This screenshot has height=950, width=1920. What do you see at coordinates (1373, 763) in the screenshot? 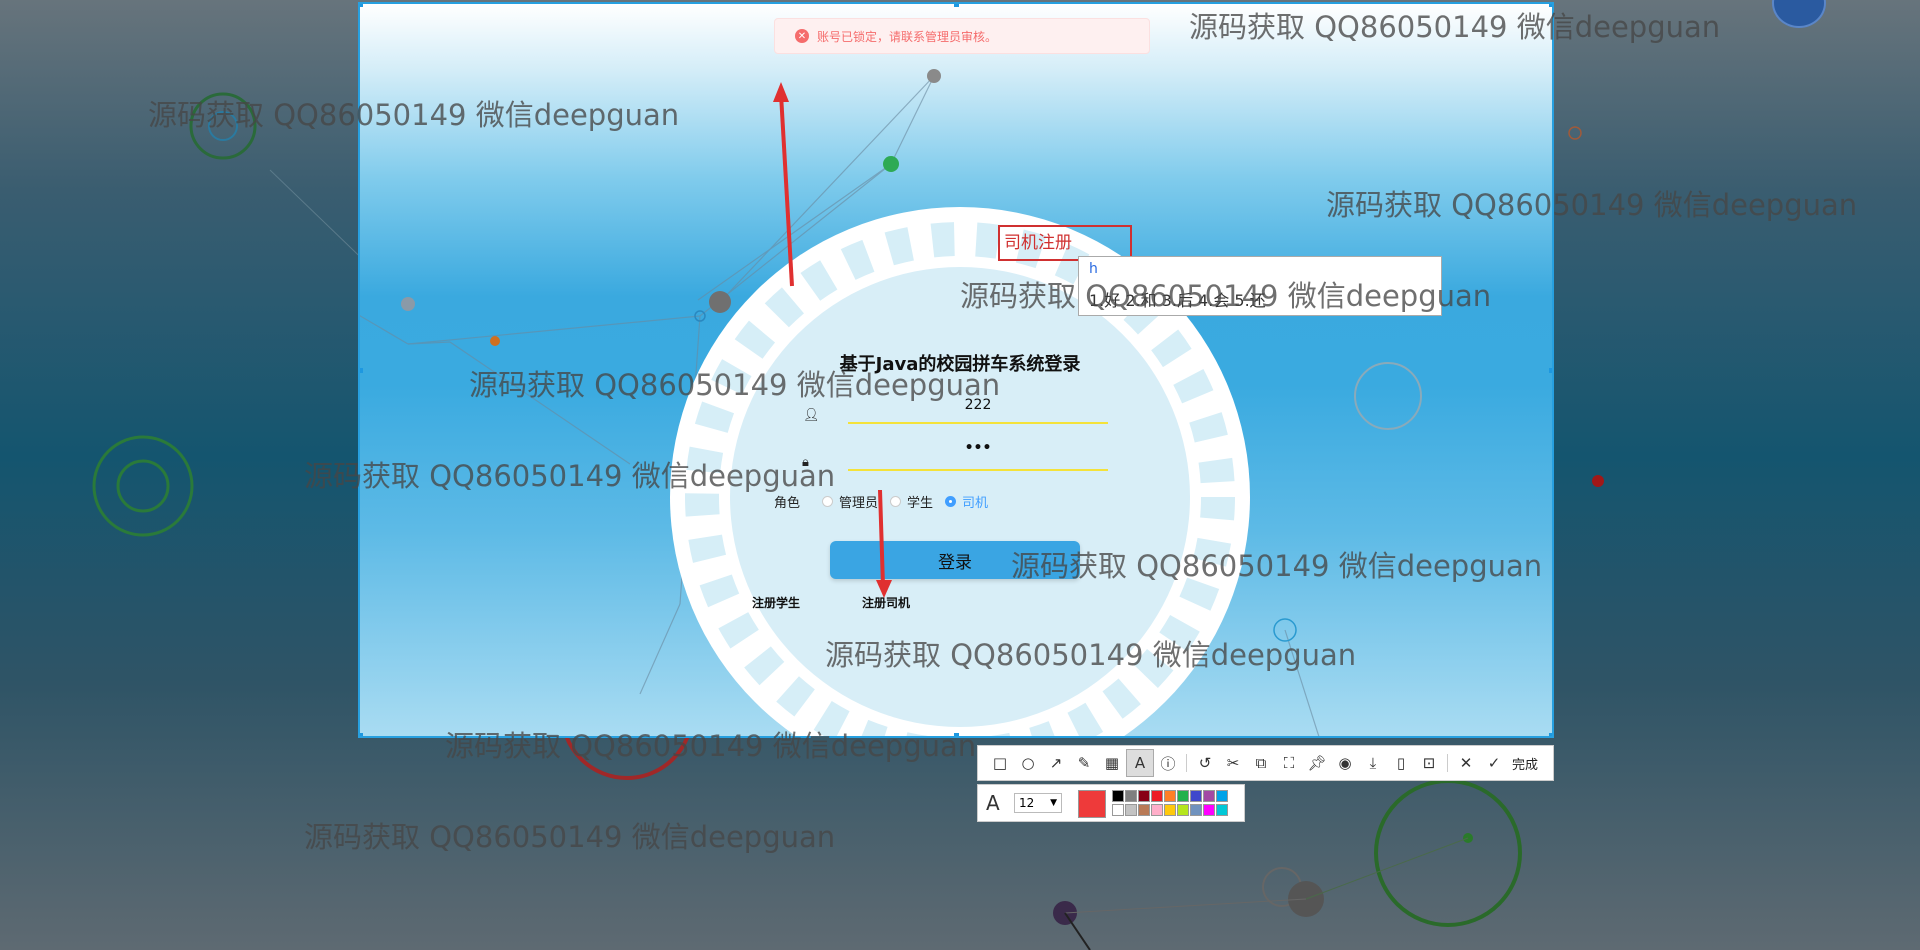
I see `save-icon: ⤓` at bounding box center [1373, 763].